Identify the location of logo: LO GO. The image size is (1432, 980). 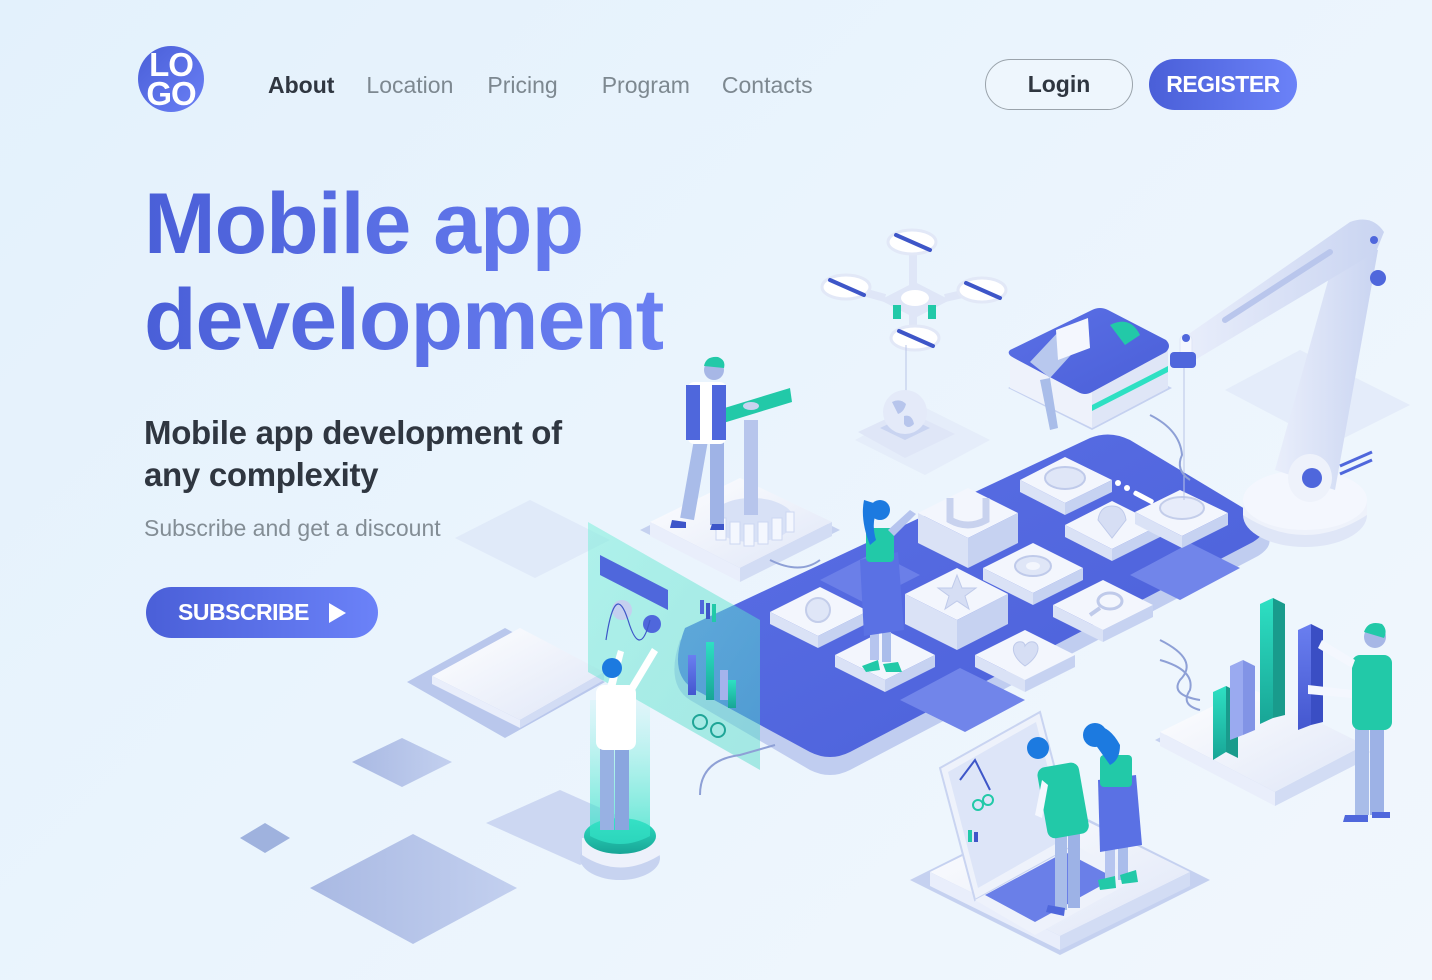
(171, 79).